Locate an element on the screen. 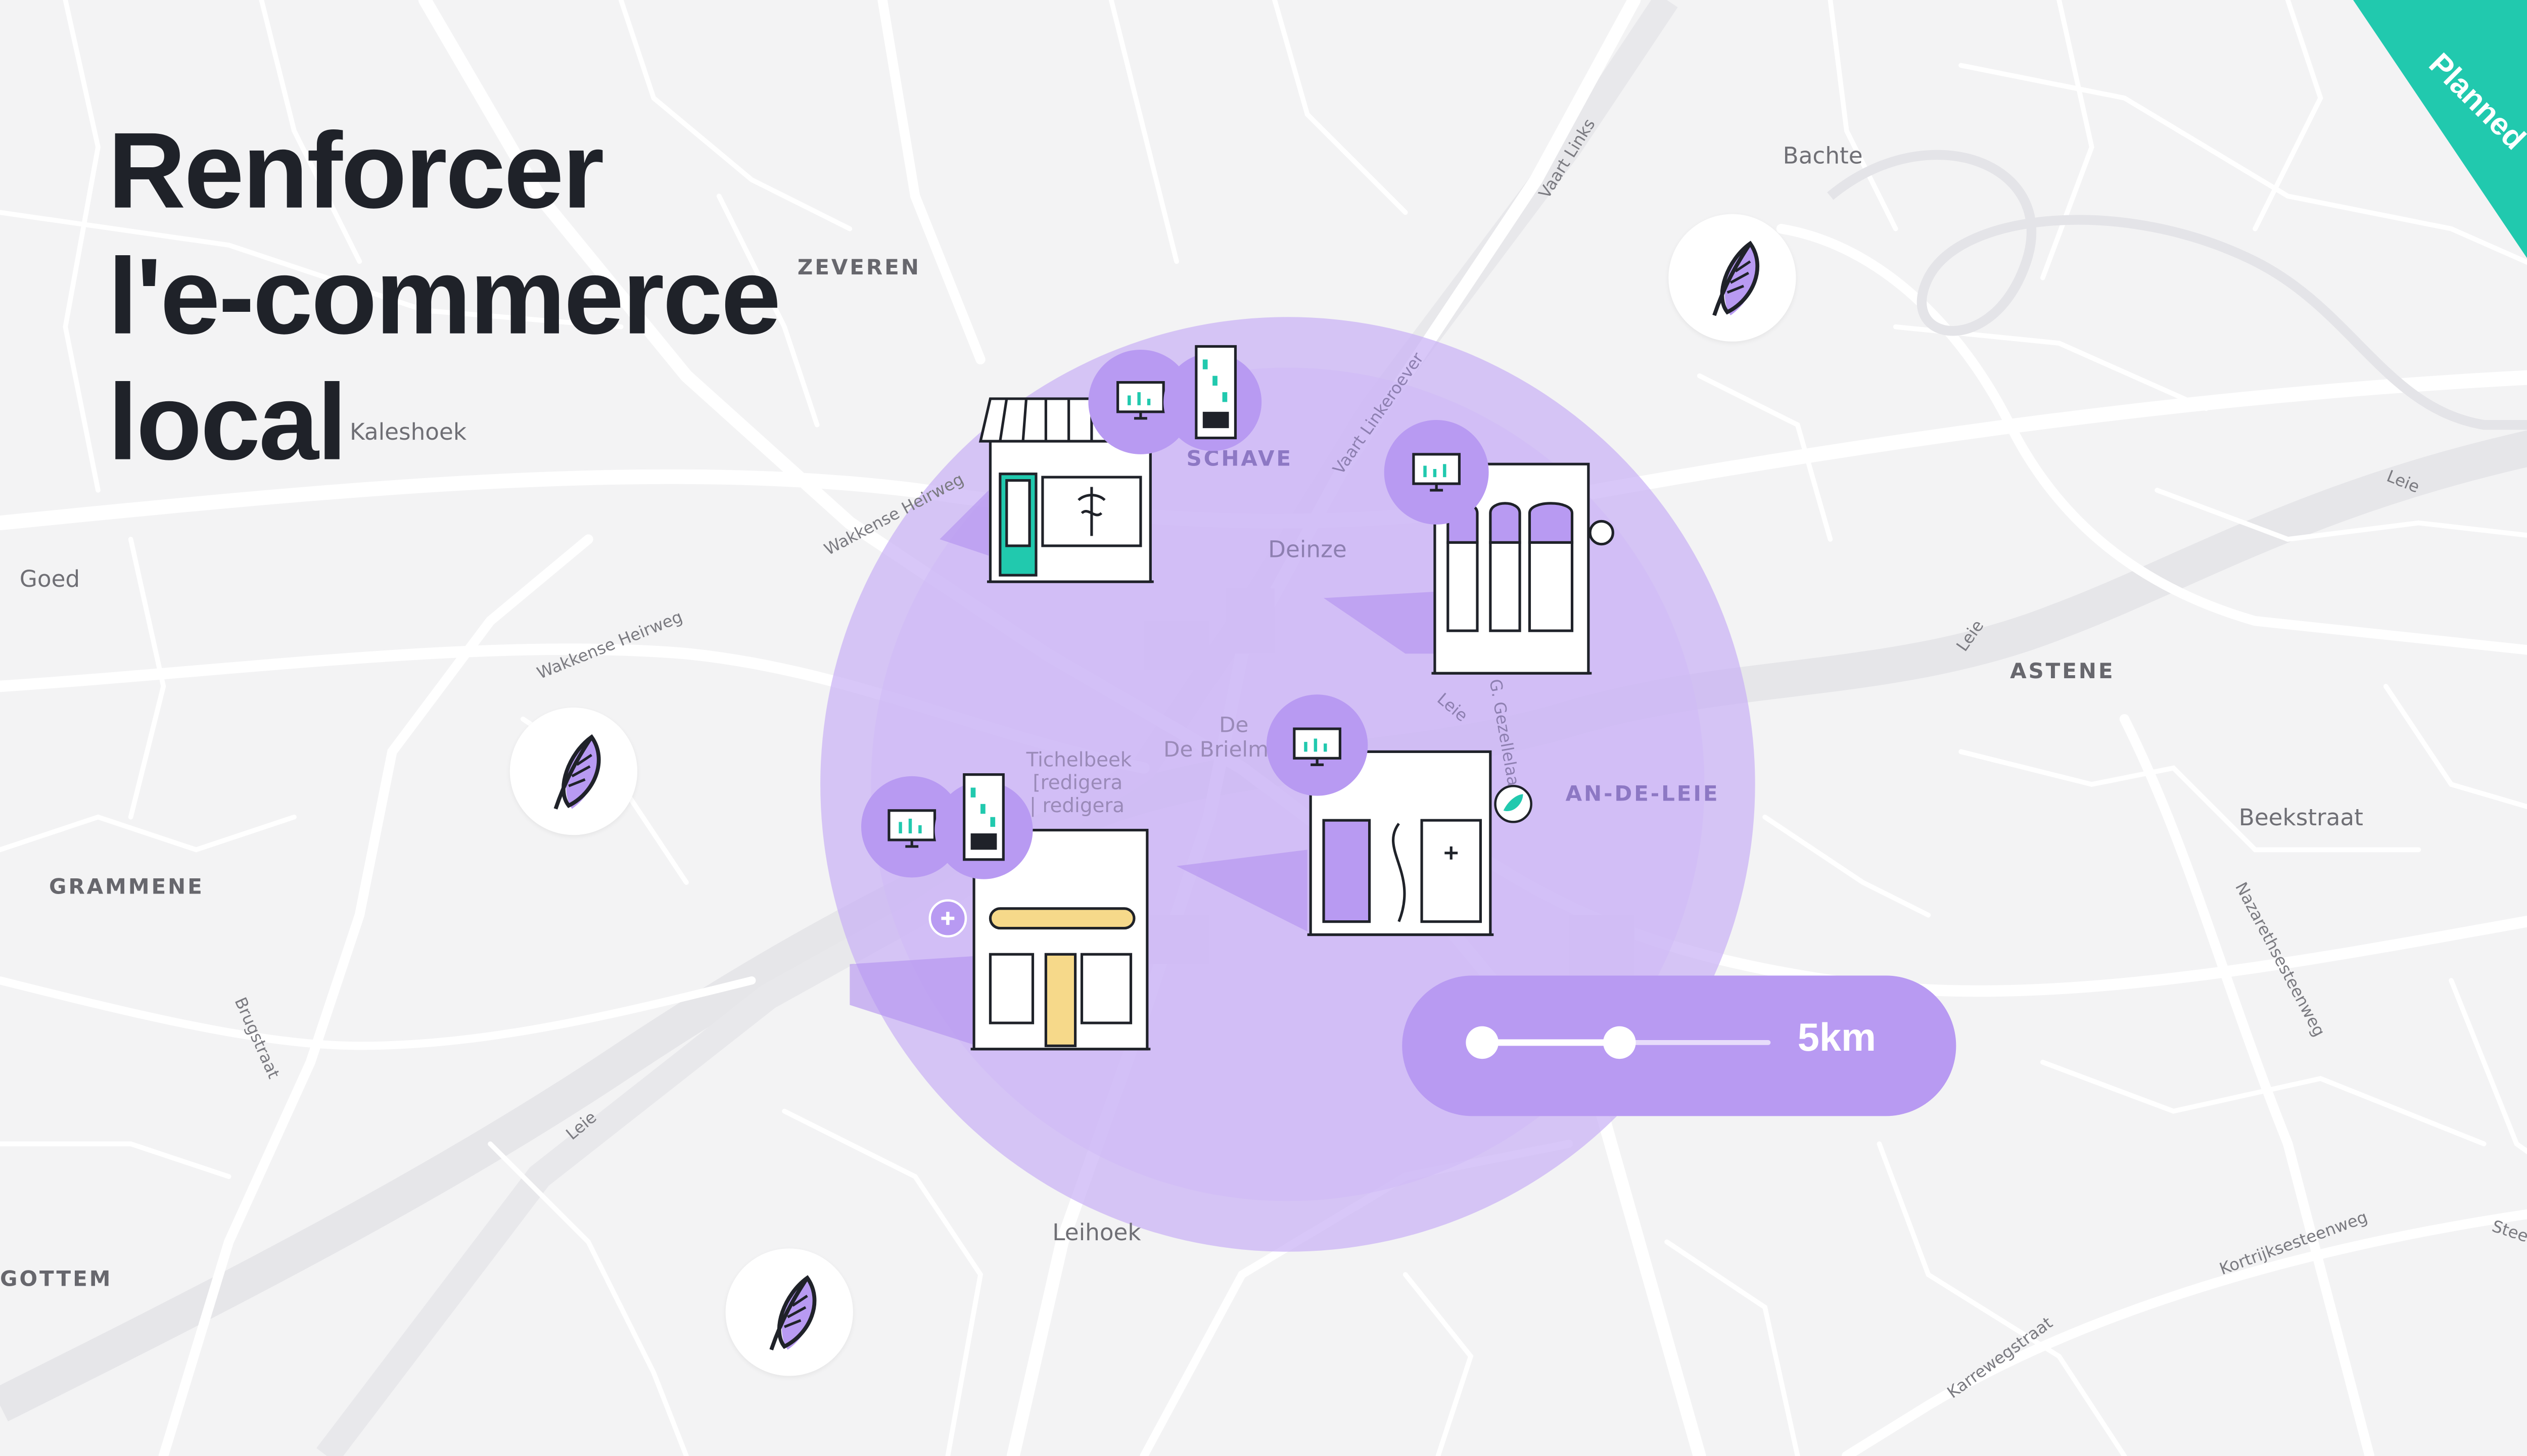  place-label-goed: Goed is located at coordinates (49, 580).